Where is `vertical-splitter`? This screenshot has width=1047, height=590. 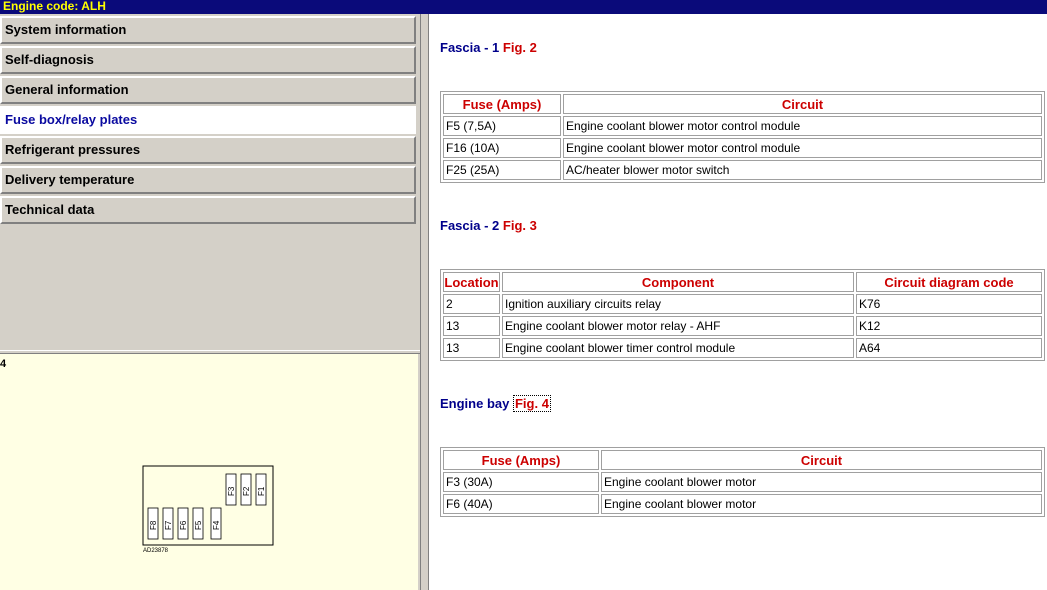
vertical-splitter is located at coordinates (424, 302).